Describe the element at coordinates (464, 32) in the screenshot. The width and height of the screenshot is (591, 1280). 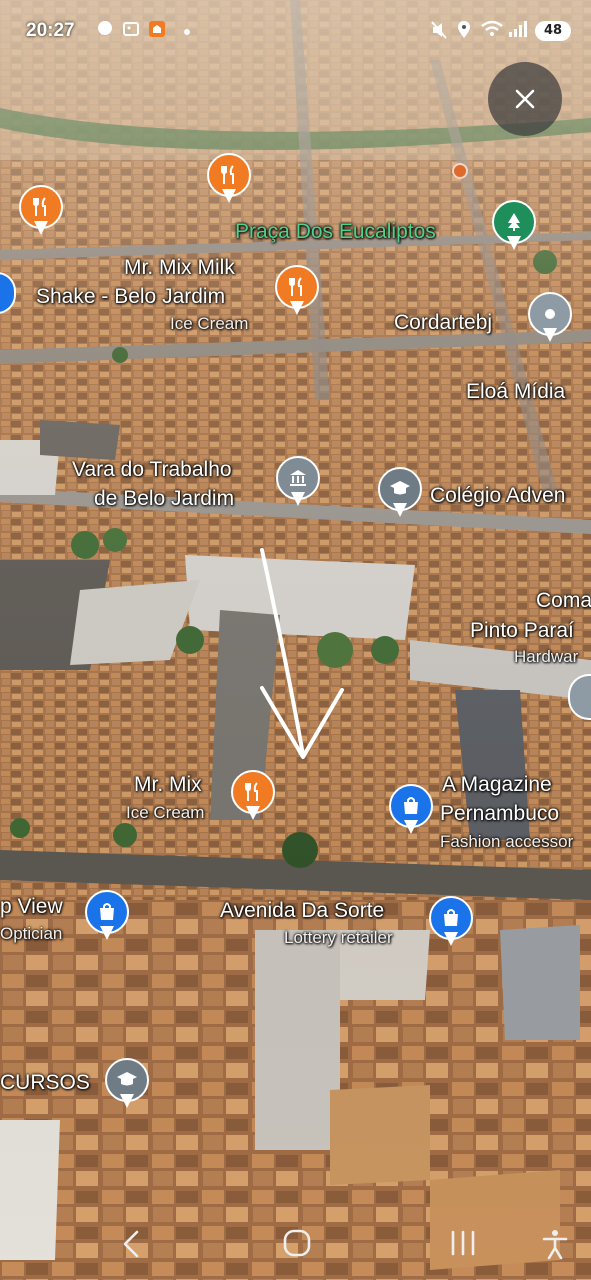
I see `location-icon` at that location.